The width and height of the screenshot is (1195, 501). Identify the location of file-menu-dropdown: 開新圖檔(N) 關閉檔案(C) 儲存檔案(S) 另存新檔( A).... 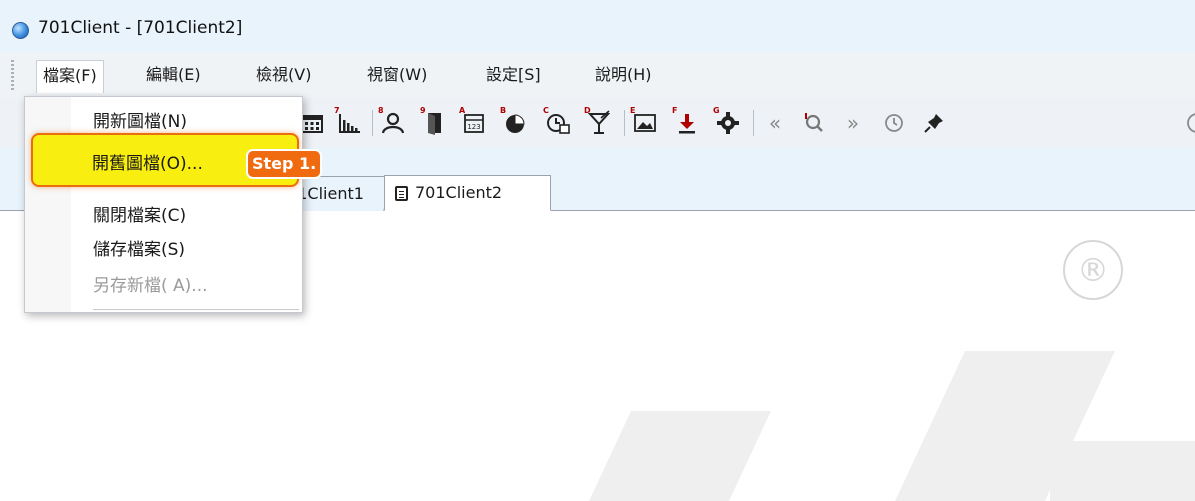
(163, 204).